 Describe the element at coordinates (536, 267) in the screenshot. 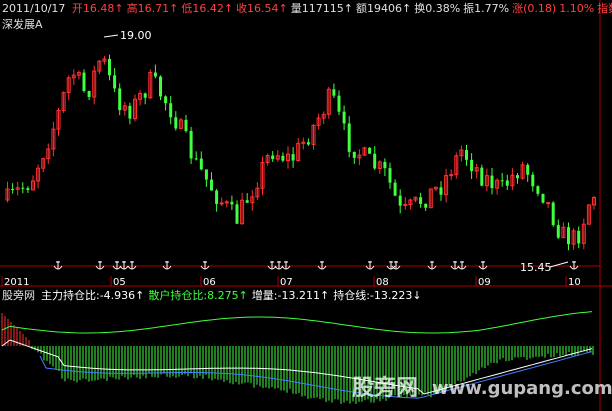

I see `low-price-label: 15.45` at that location.